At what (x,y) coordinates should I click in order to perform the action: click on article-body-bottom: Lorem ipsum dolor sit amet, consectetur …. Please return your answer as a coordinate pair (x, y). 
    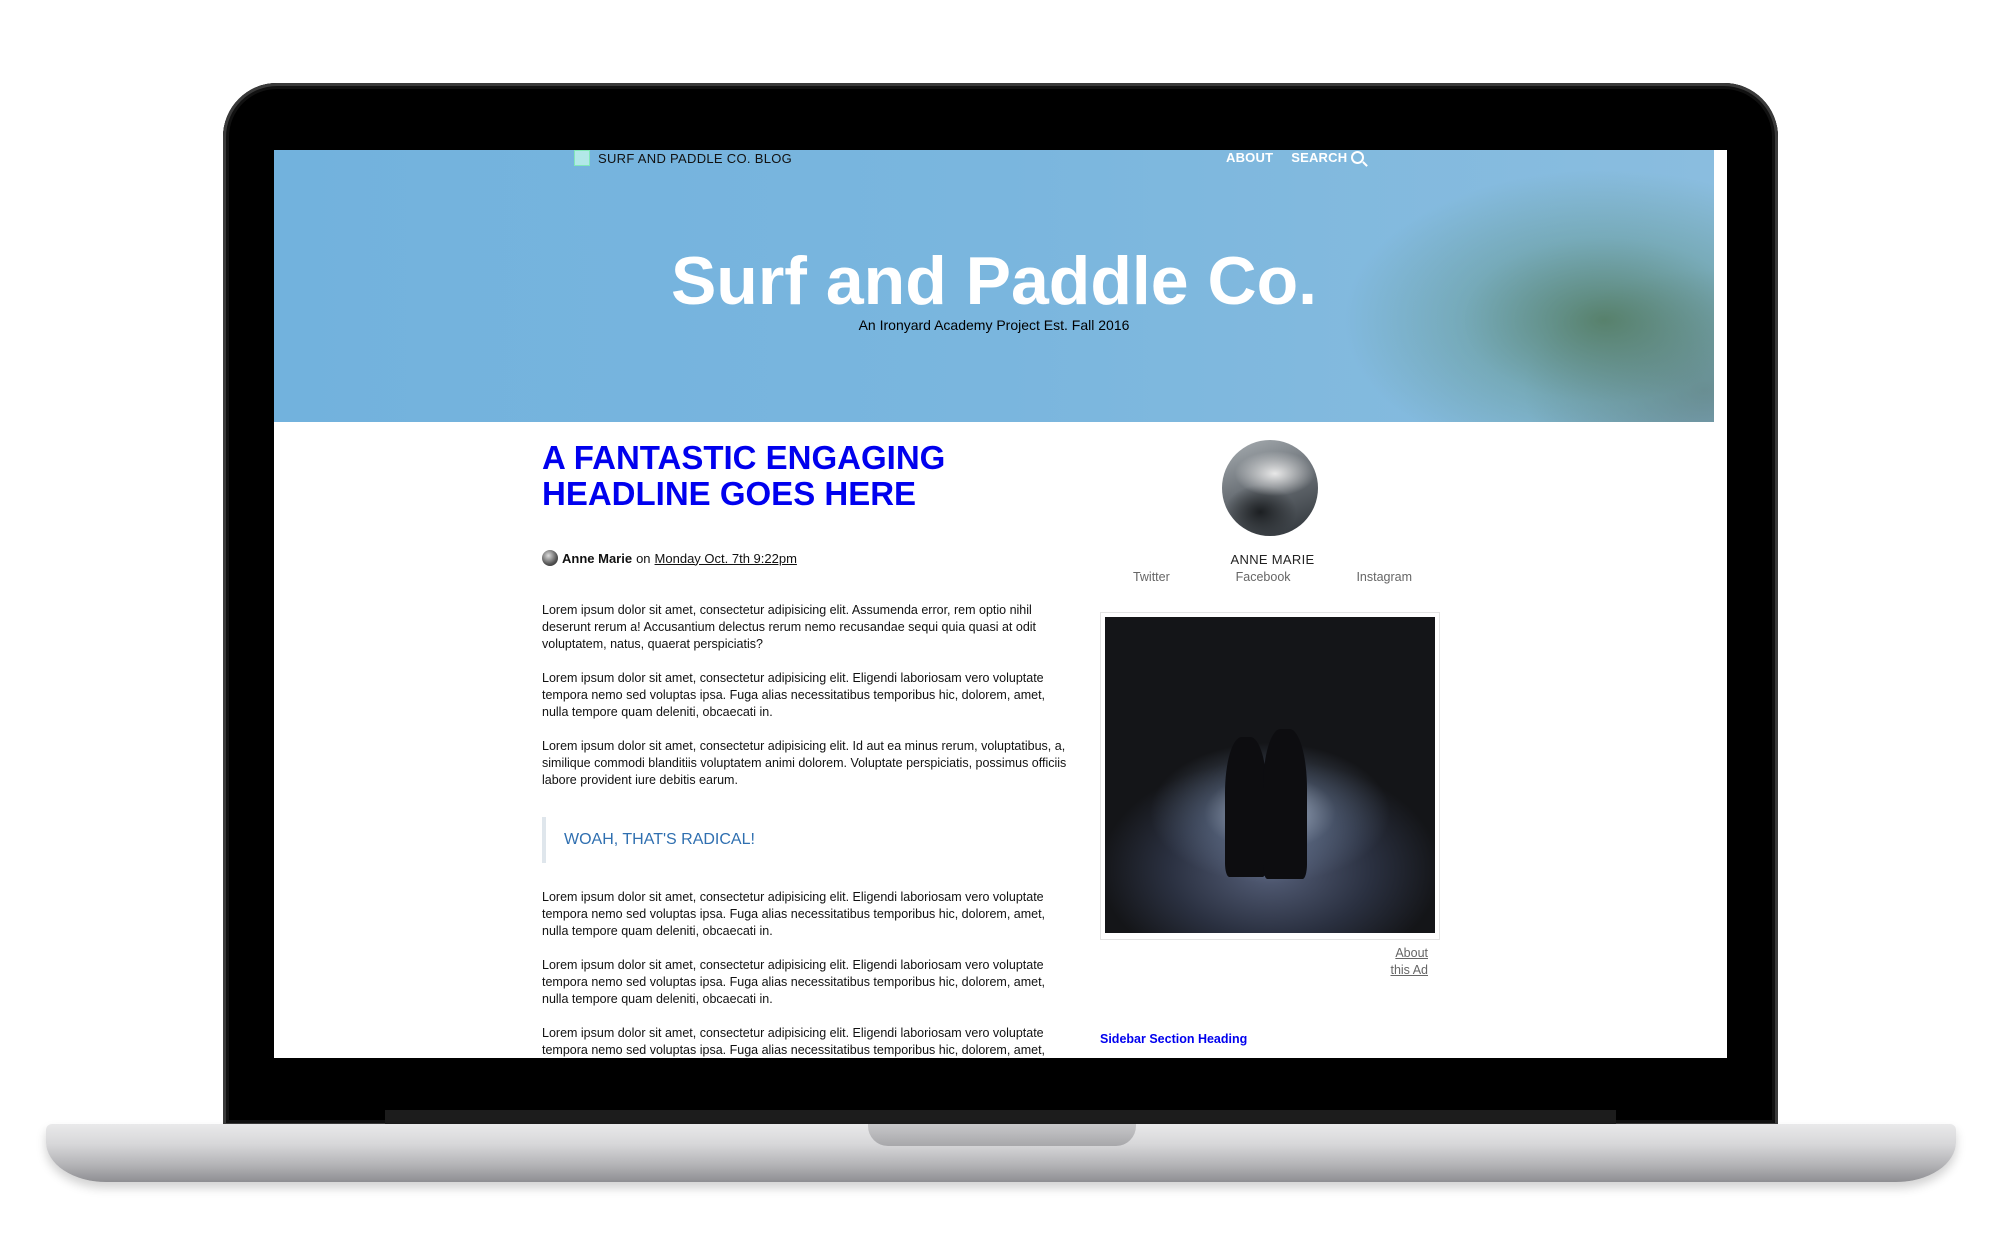
    Looking at the image, I should click on (807, 973).